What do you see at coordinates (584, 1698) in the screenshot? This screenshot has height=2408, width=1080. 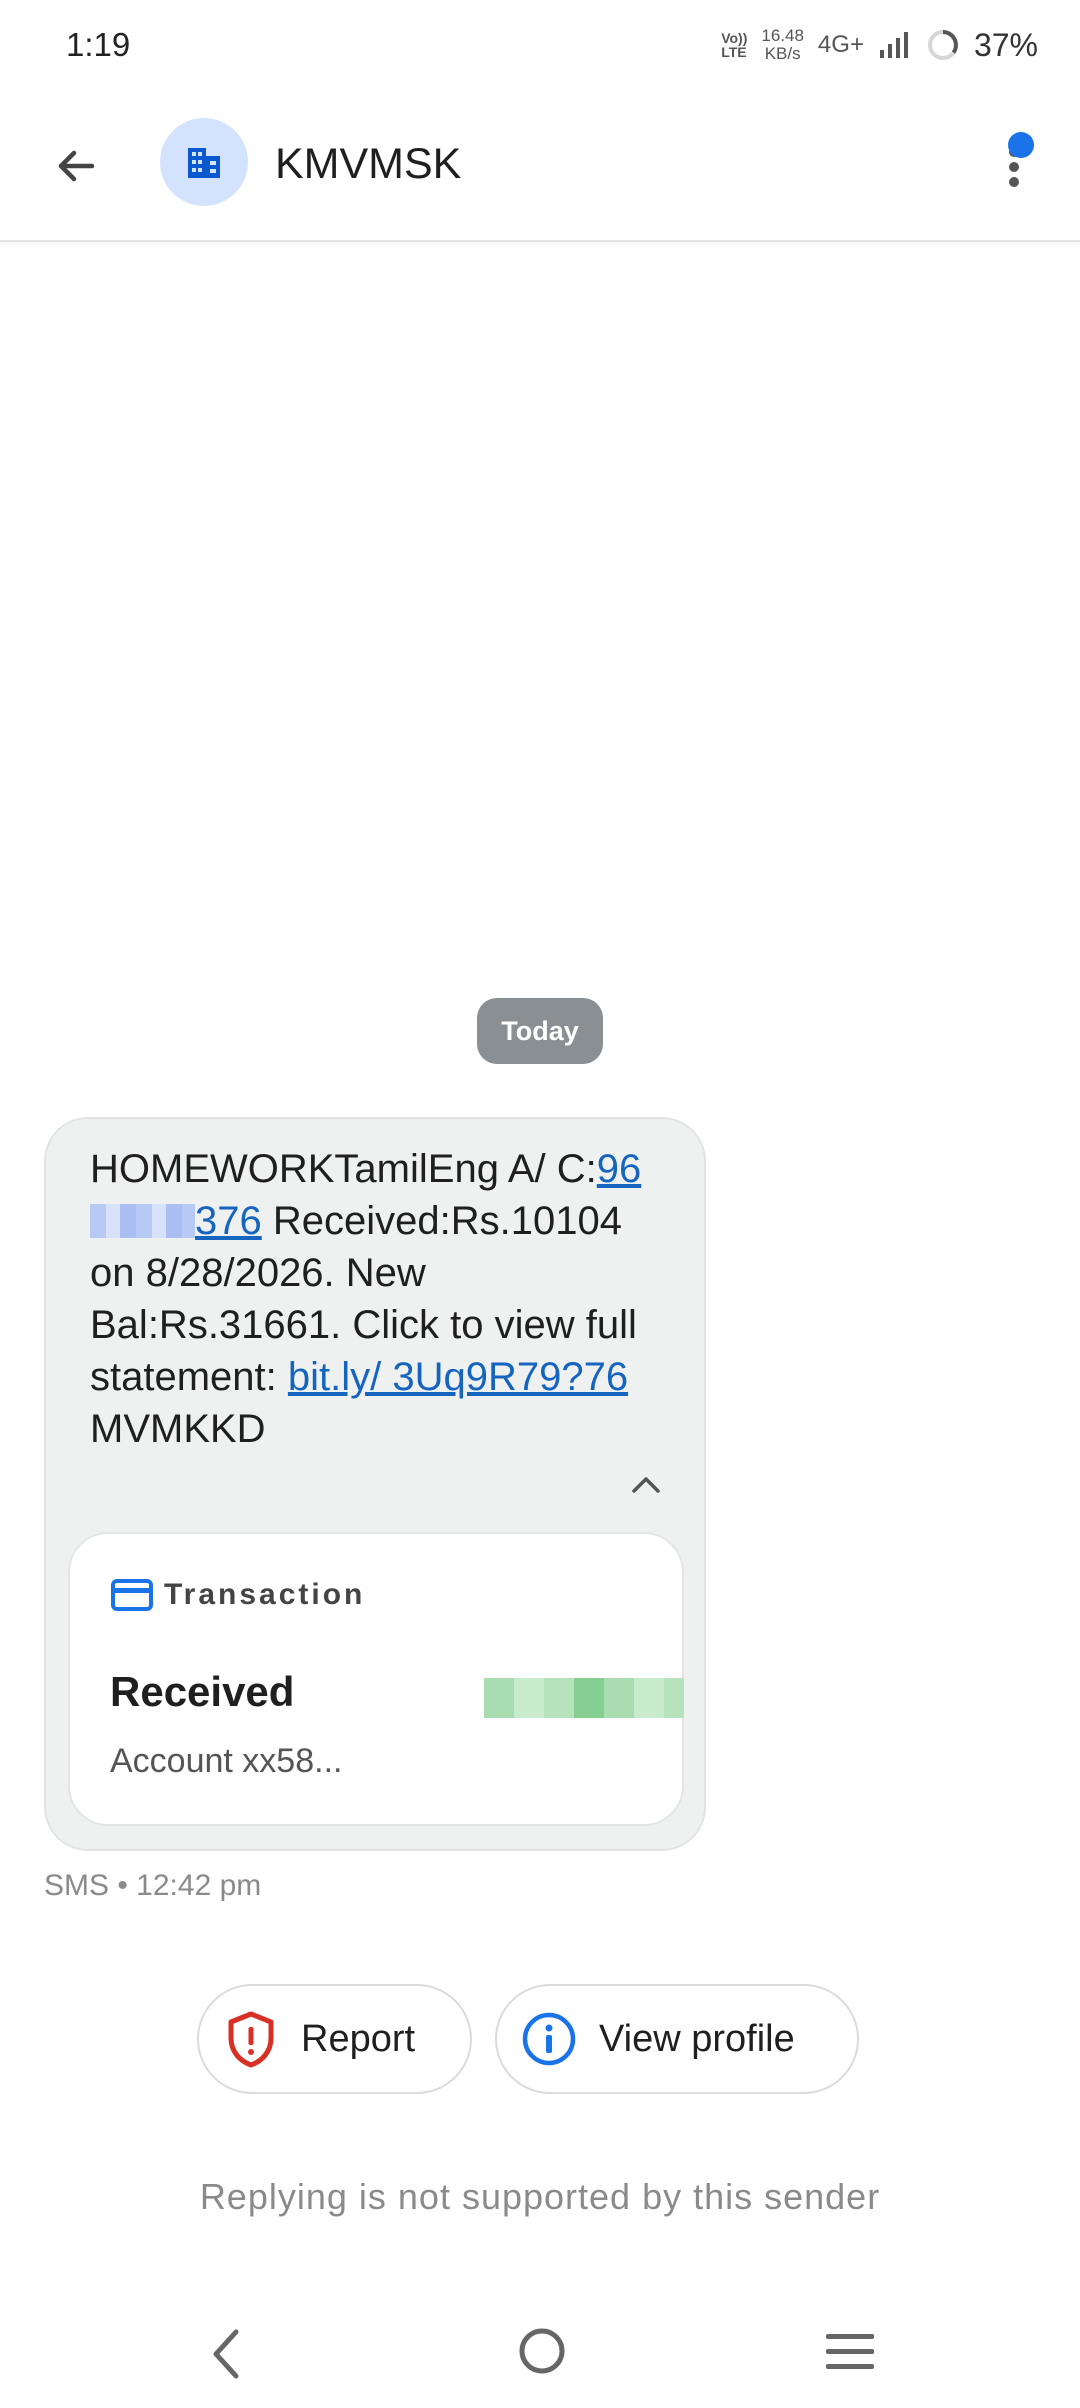 I see `redacted-amount` at bounding box center [584, 1698].